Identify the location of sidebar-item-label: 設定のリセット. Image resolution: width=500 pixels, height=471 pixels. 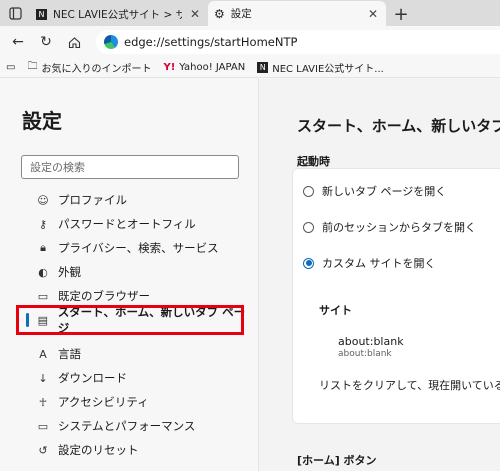
(98, 450).